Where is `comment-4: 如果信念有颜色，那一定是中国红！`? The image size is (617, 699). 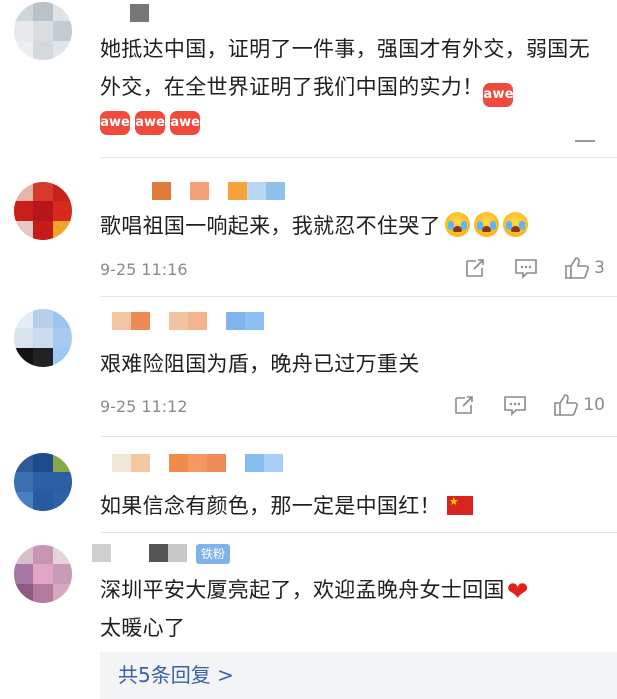 comment-4: 如果信念有颜色，那一定是中国红！ is located at coordinates (308, 485).